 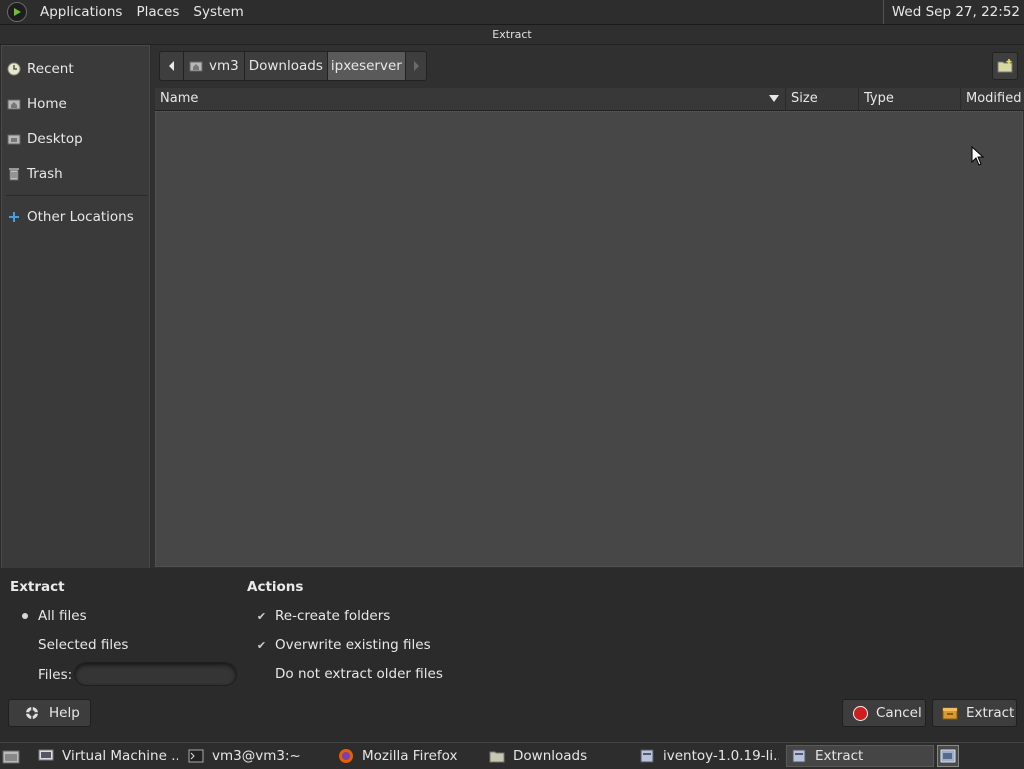 I want to click on sidebar-item-label: Trash, so click(x=45, y=174).